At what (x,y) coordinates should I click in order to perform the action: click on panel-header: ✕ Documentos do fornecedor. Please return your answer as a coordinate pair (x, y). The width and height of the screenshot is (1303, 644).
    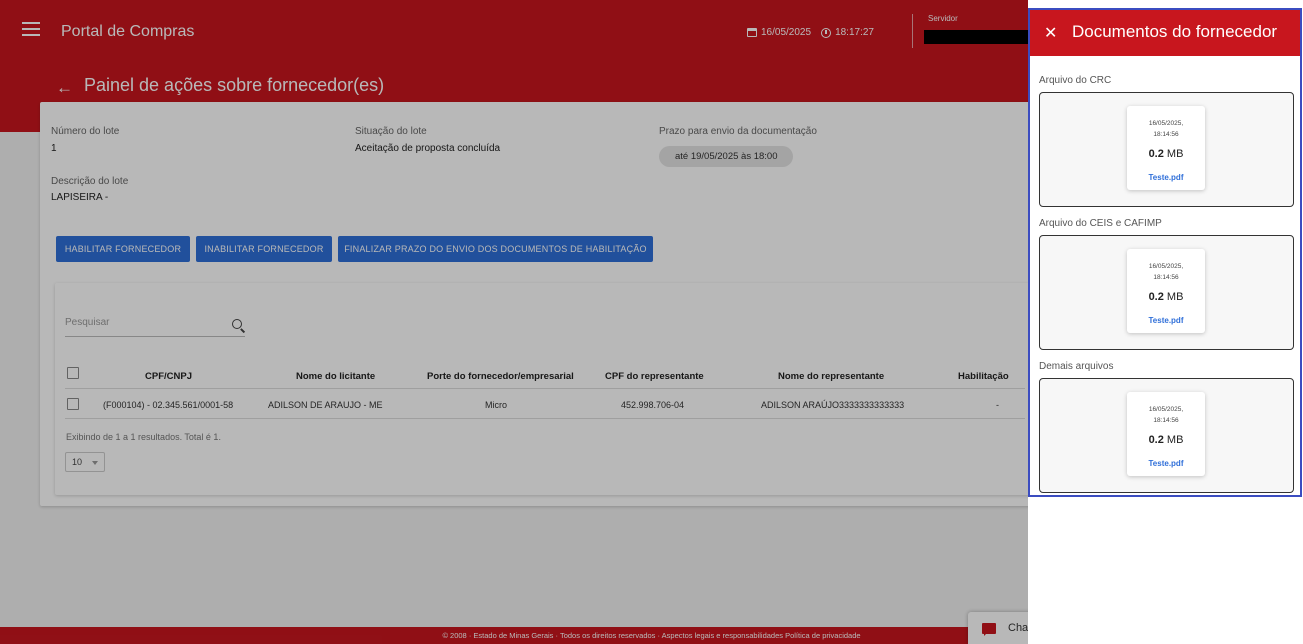
    Looking at the image, I should click on (1165, 33).